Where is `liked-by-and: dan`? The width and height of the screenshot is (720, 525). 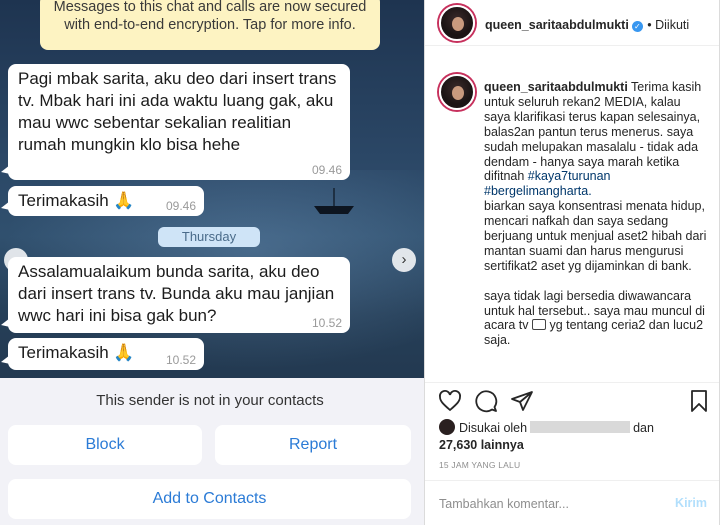 liked-by-and: dan is located at coordinates (643, 428).